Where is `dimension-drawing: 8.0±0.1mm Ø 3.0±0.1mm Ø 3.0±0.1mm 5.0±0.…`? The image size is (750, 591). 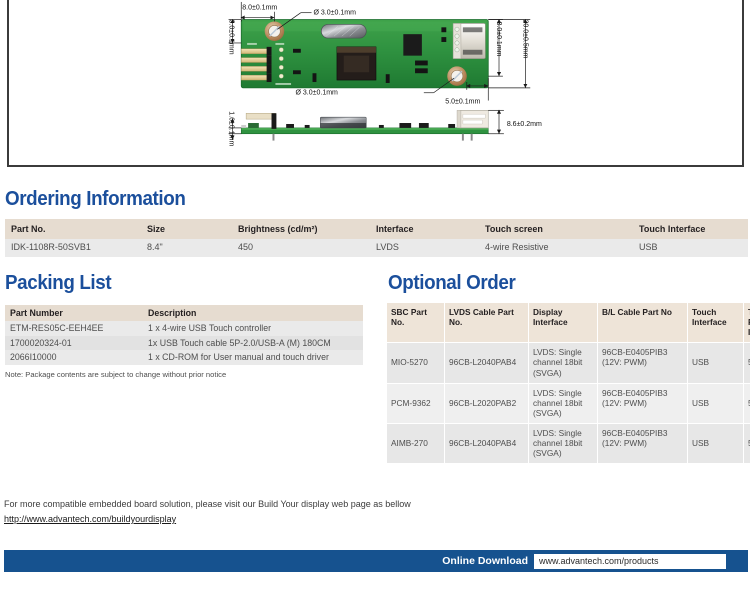 dimension-drawing: 8.0±0.1mm Ø 3.0±0.1mm Ø 3.0±0.1mm 5.0±0.… is located at coordinates (385, 74).